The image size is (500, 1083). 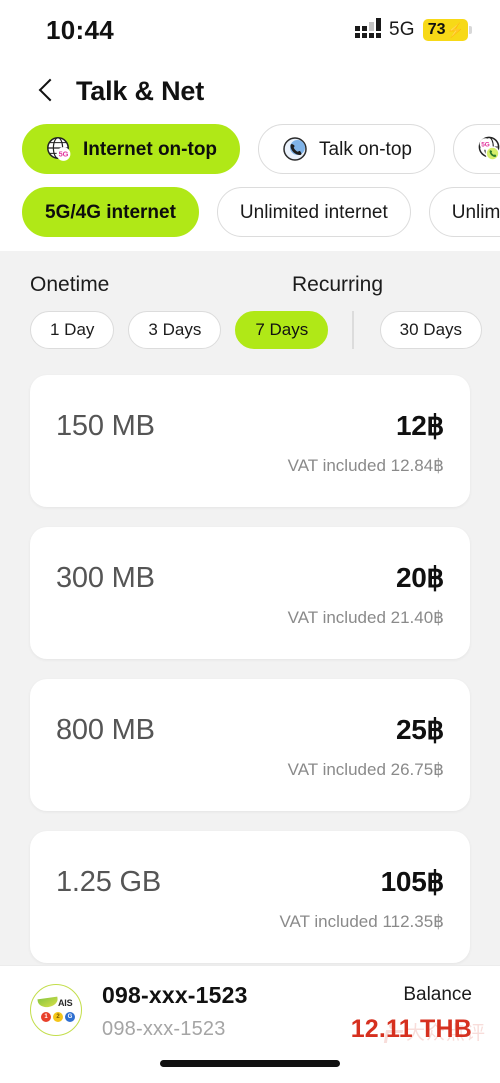 What do you see at coordinates (47, 91) in the screenshot?
I see `back-chevron-icon` at bounding box center [47, 91].